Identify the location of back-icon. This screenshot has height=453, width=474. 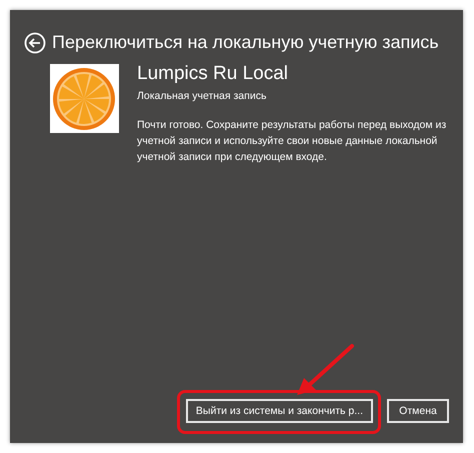
(35, 43).